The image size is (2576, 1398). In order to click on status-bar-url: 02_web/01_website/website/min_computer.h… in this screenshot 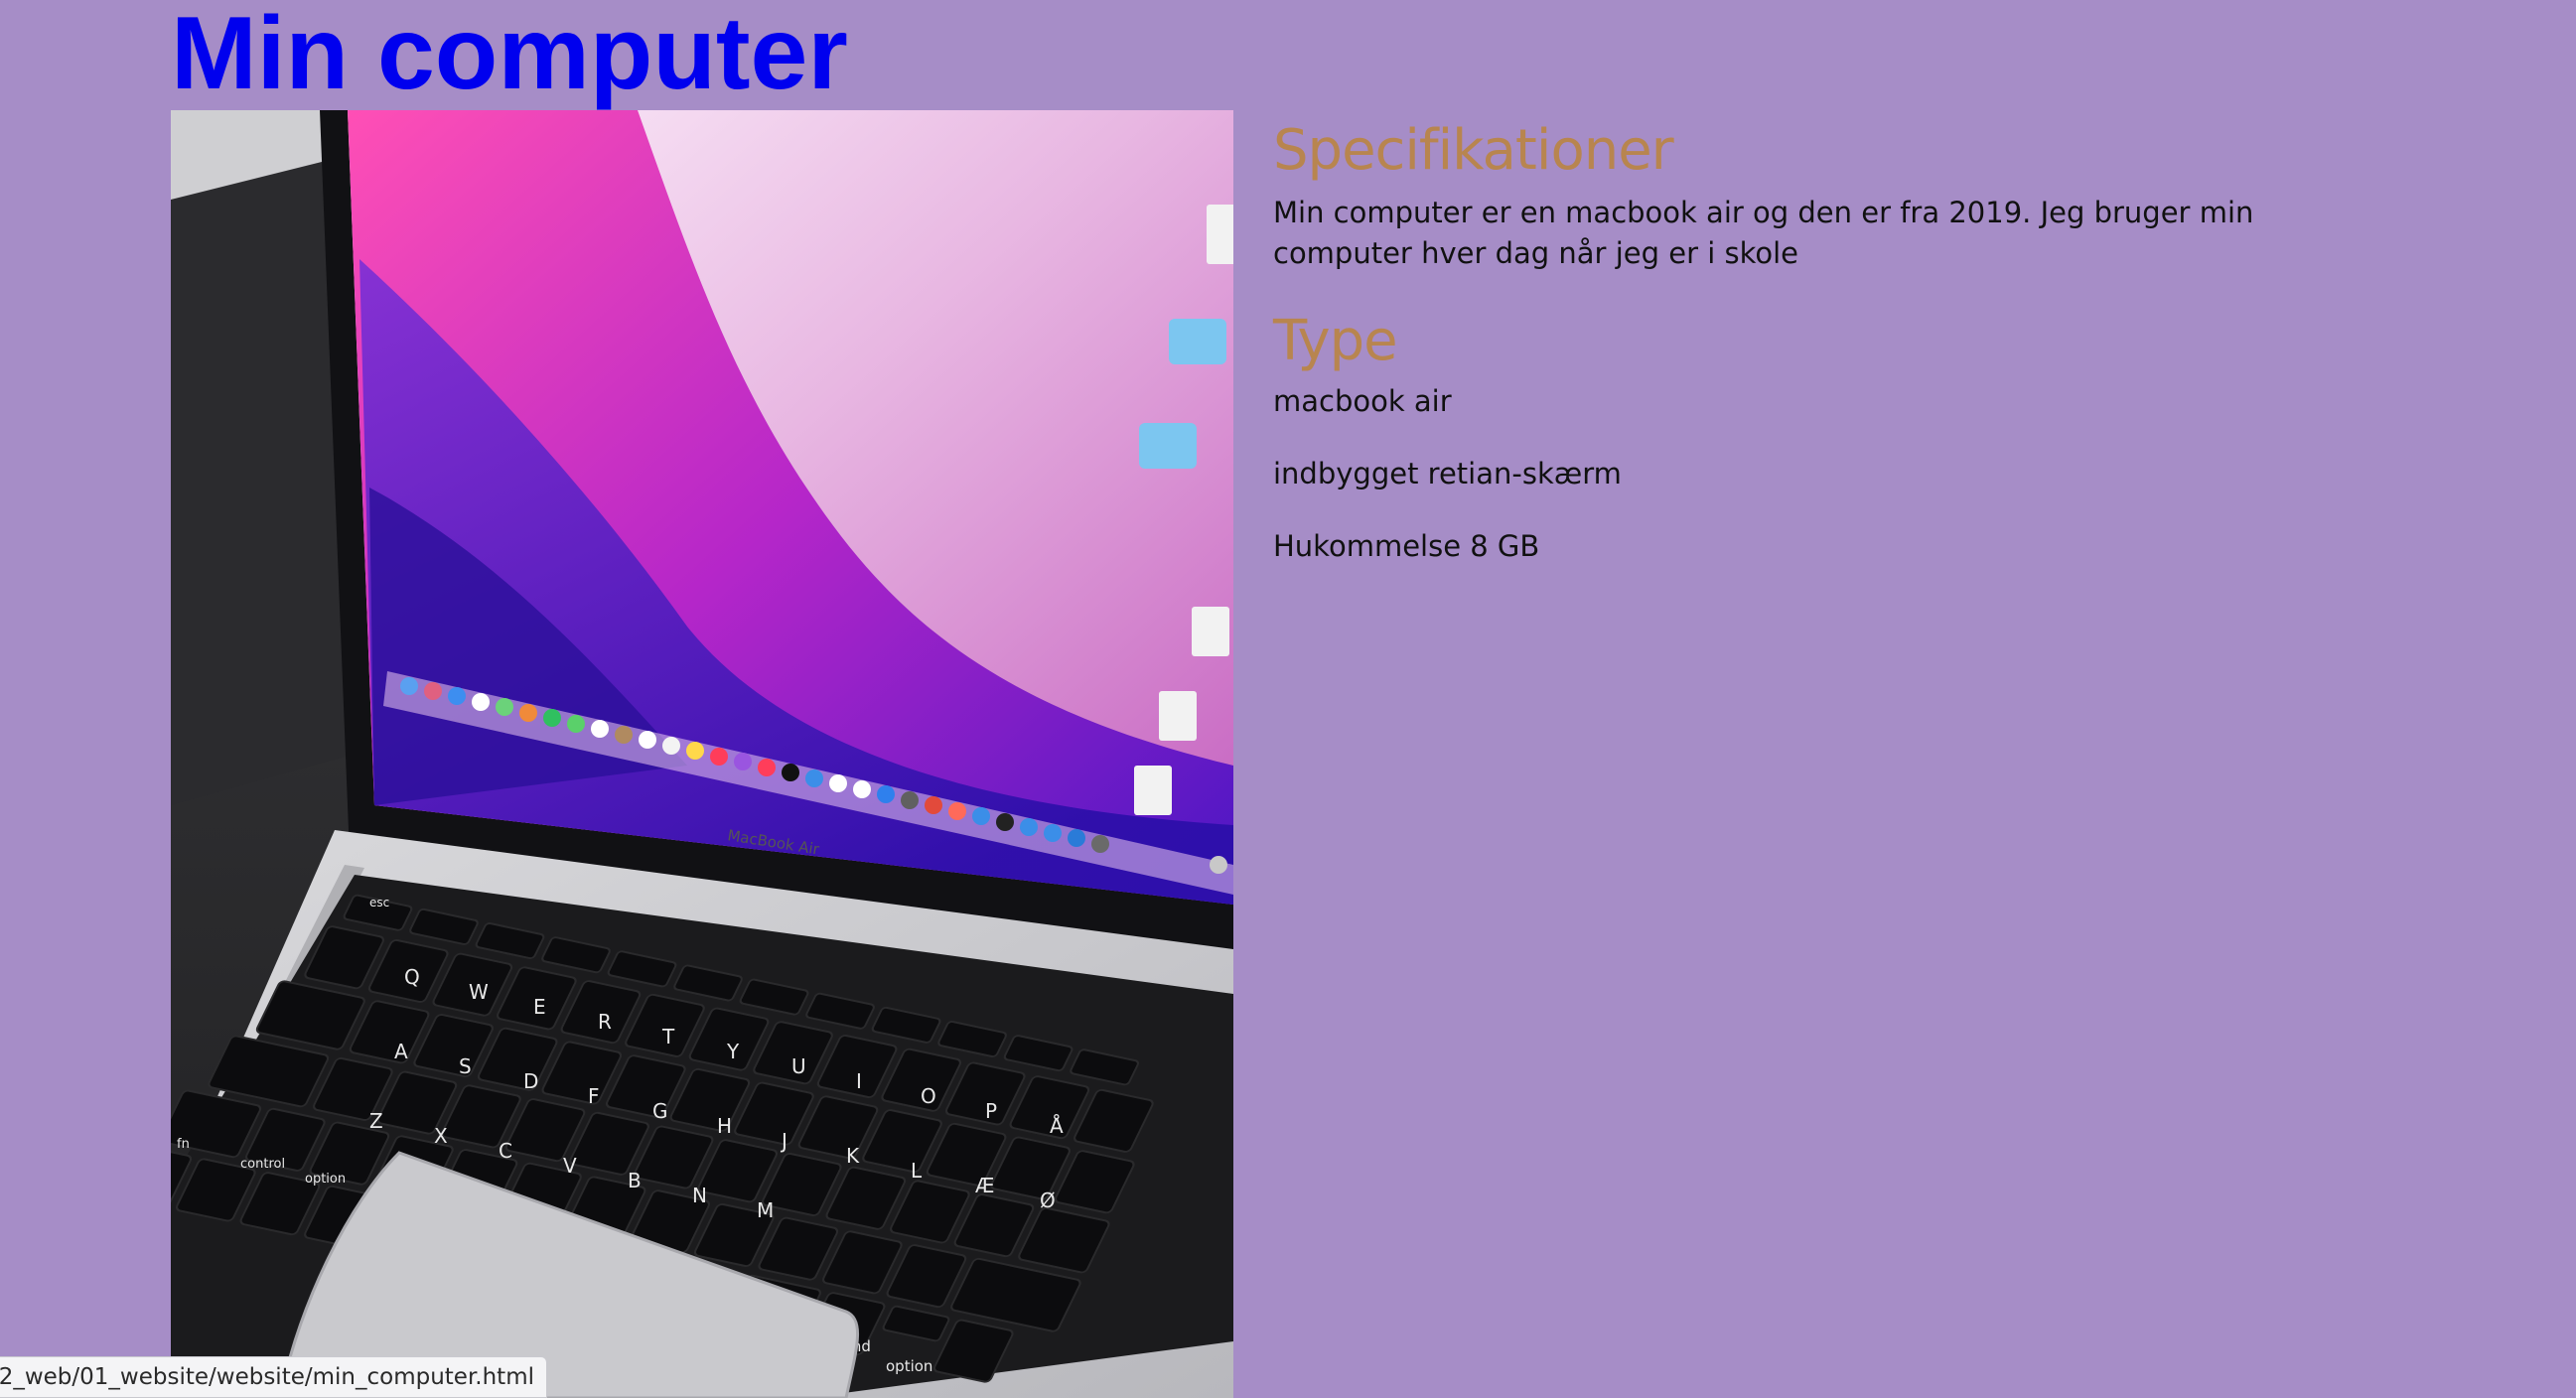, I will do `click(273, 1377)`.